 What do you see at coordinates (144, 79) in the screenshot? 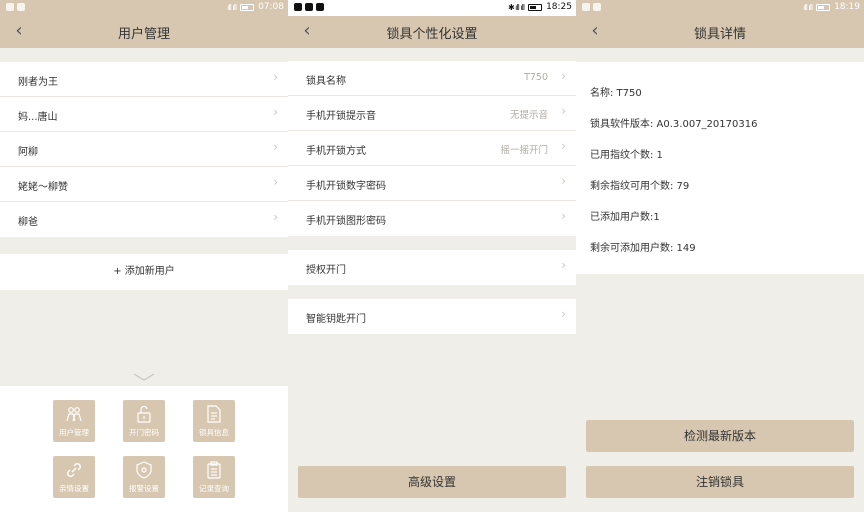
I see `list-item: 刚者为王 ›` at bounding box center [144, 79].